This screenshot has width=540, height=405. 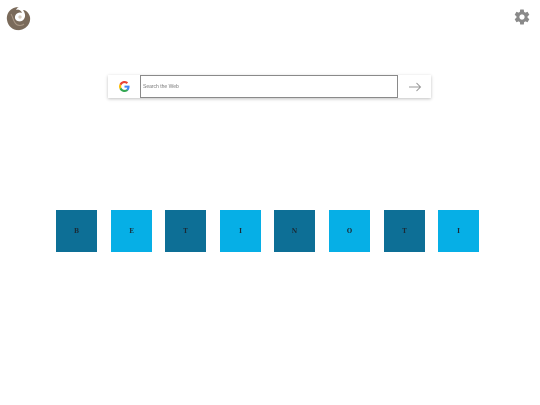 What do you see at coordinates (124, 86) in the screenshot?
I see `google-g-icon` at bounding box center [124, 86].